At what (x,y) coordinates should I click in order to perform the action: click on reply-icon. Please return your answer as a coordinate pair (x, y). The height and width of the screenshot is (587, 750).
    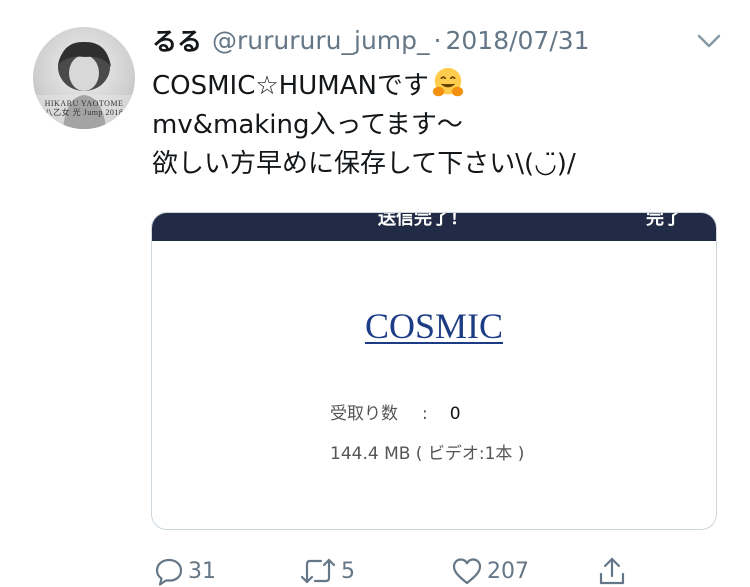
    Looking at the image, I should click on (169, 572).